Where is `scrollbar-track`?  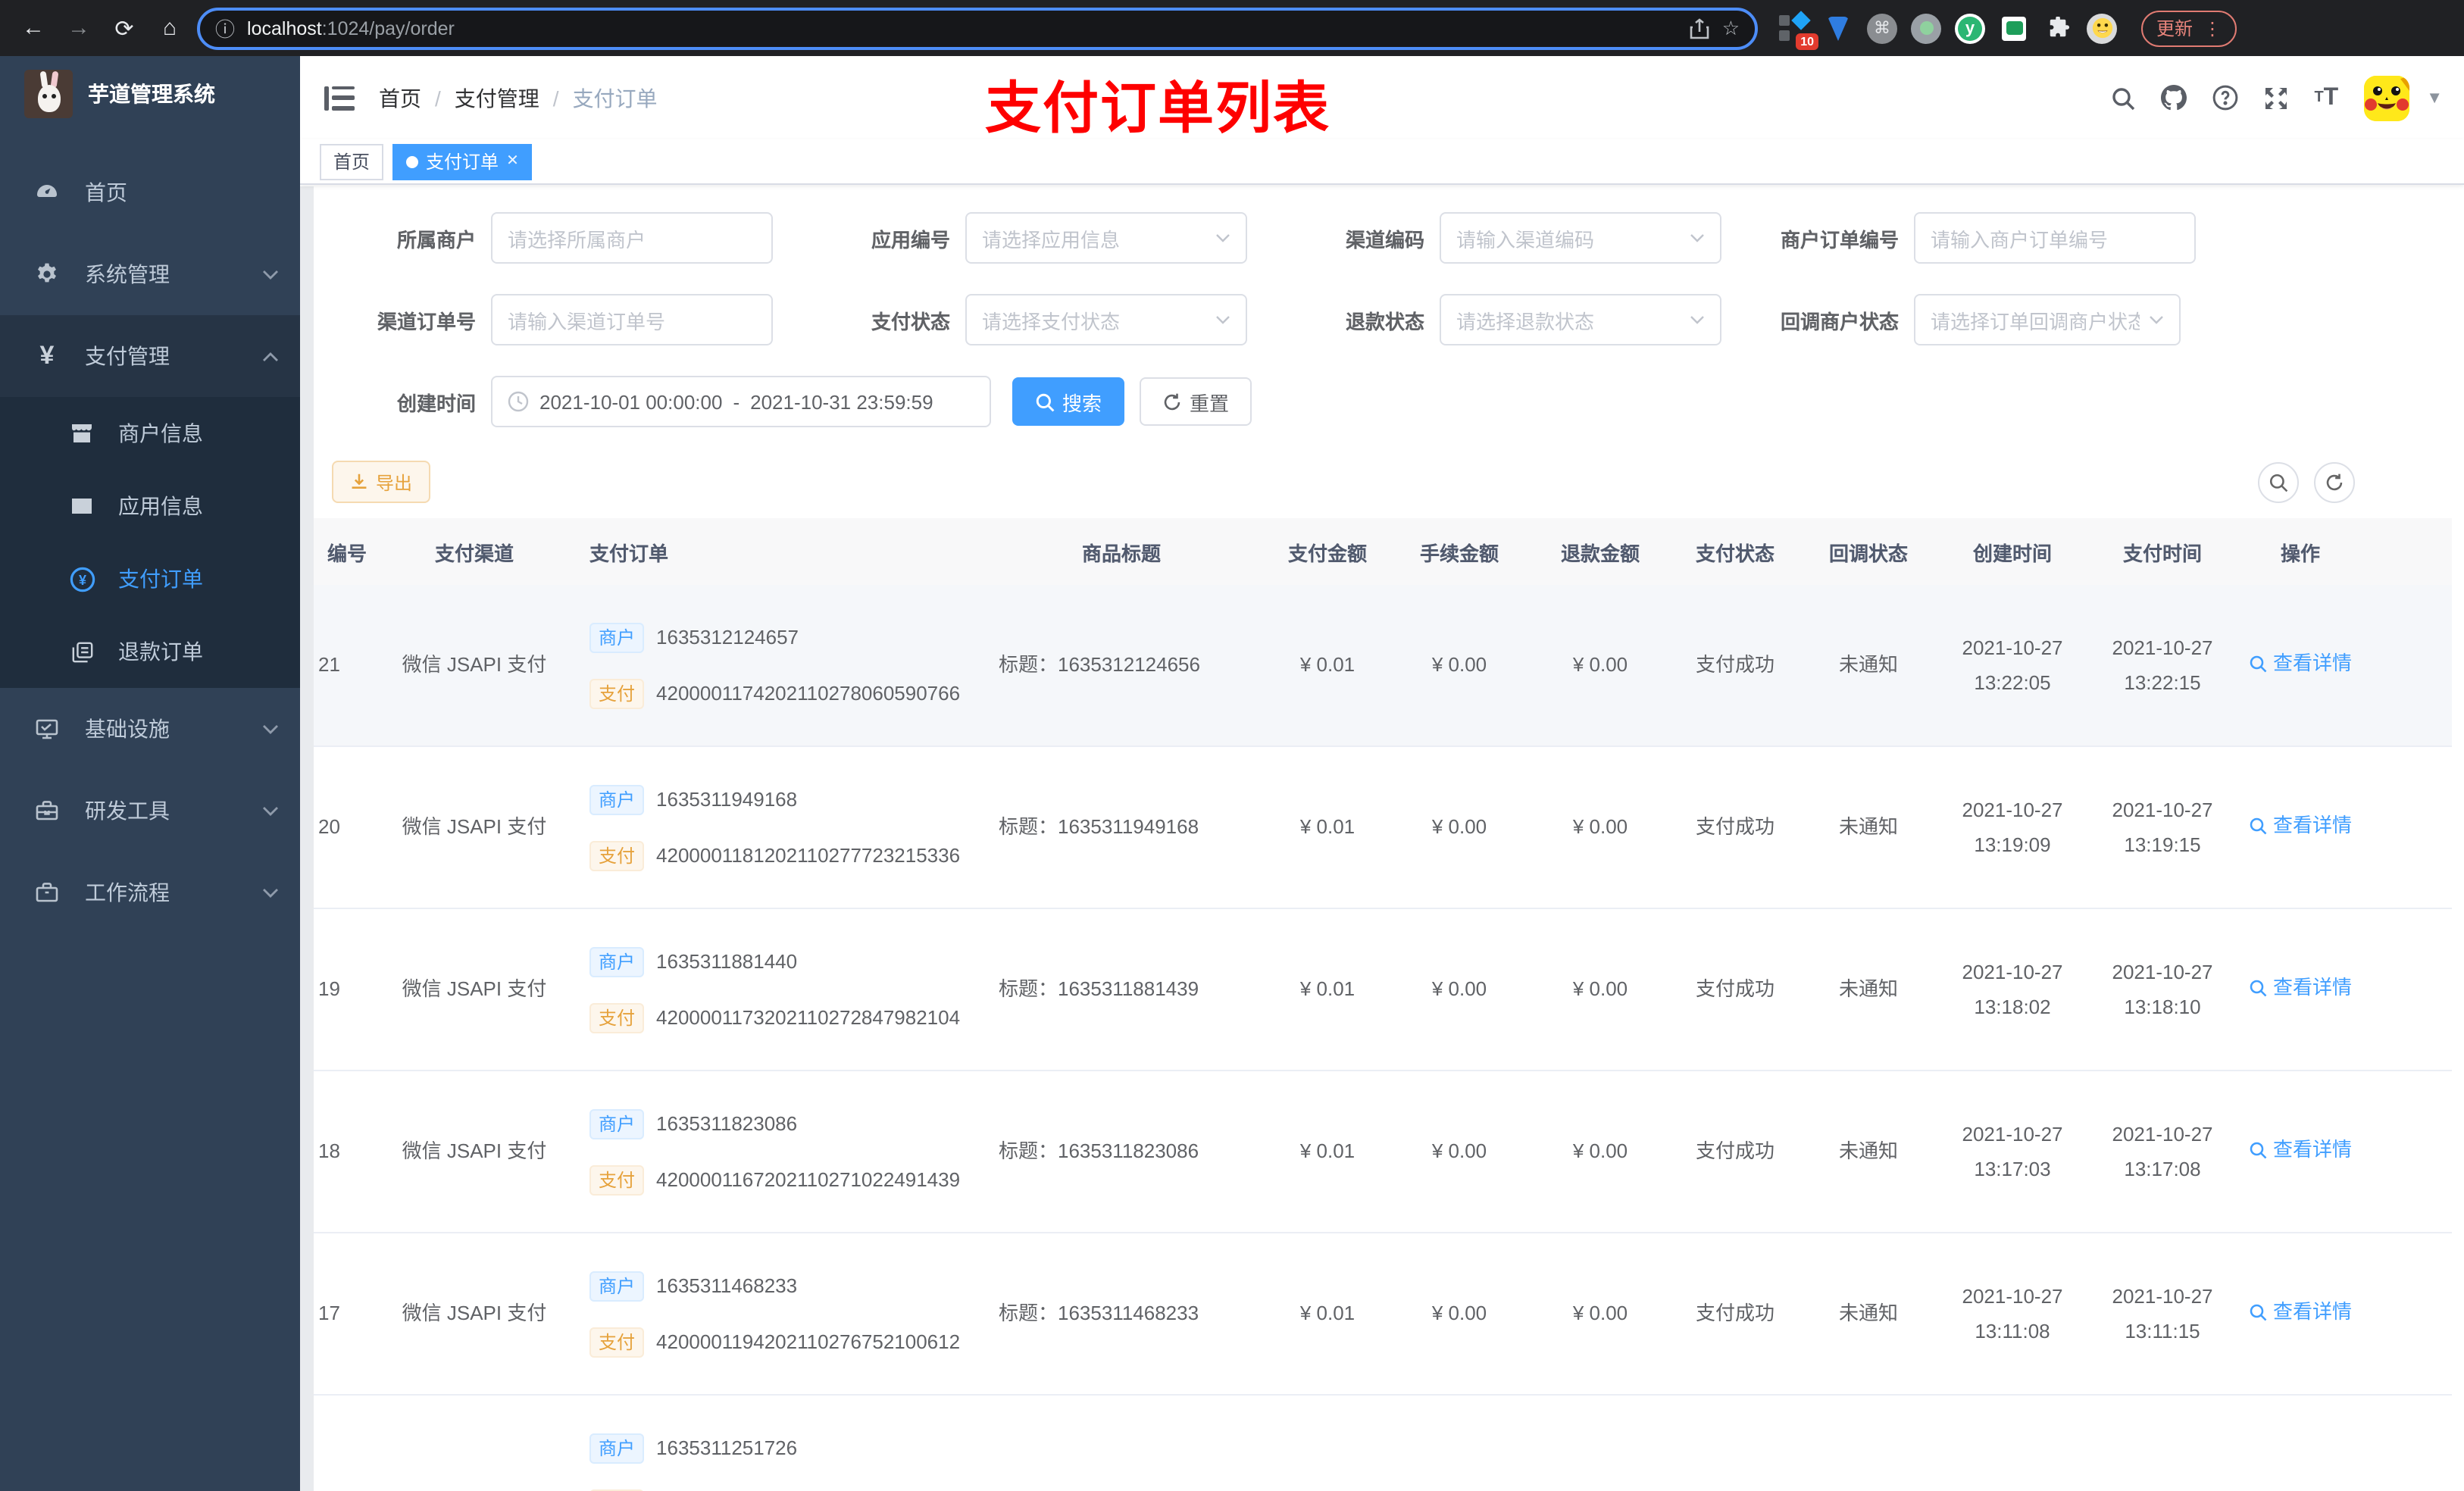
scrollbar-track is located at coordinates (307, 838).